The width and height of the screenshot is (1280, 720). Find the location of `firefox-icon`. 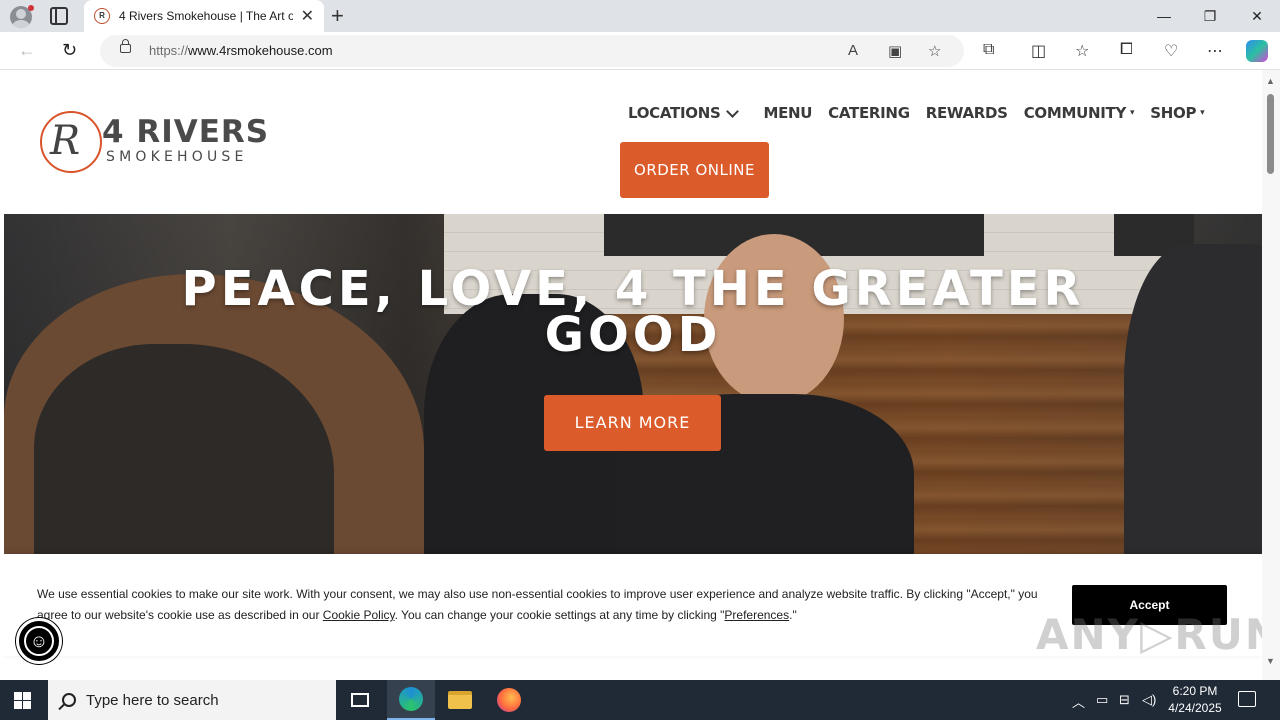

firefox-icon is located at coordinates (509, 700).